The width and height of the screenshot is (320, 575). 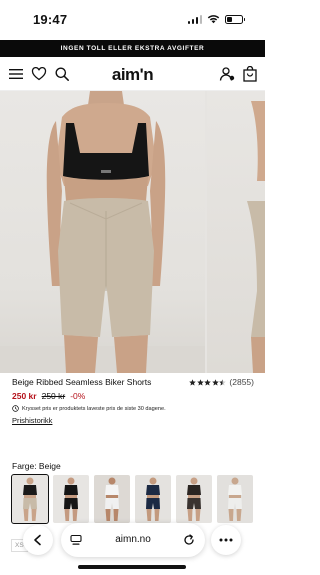 I want to click on chevron-left-icon, so click(x=37, y=540).